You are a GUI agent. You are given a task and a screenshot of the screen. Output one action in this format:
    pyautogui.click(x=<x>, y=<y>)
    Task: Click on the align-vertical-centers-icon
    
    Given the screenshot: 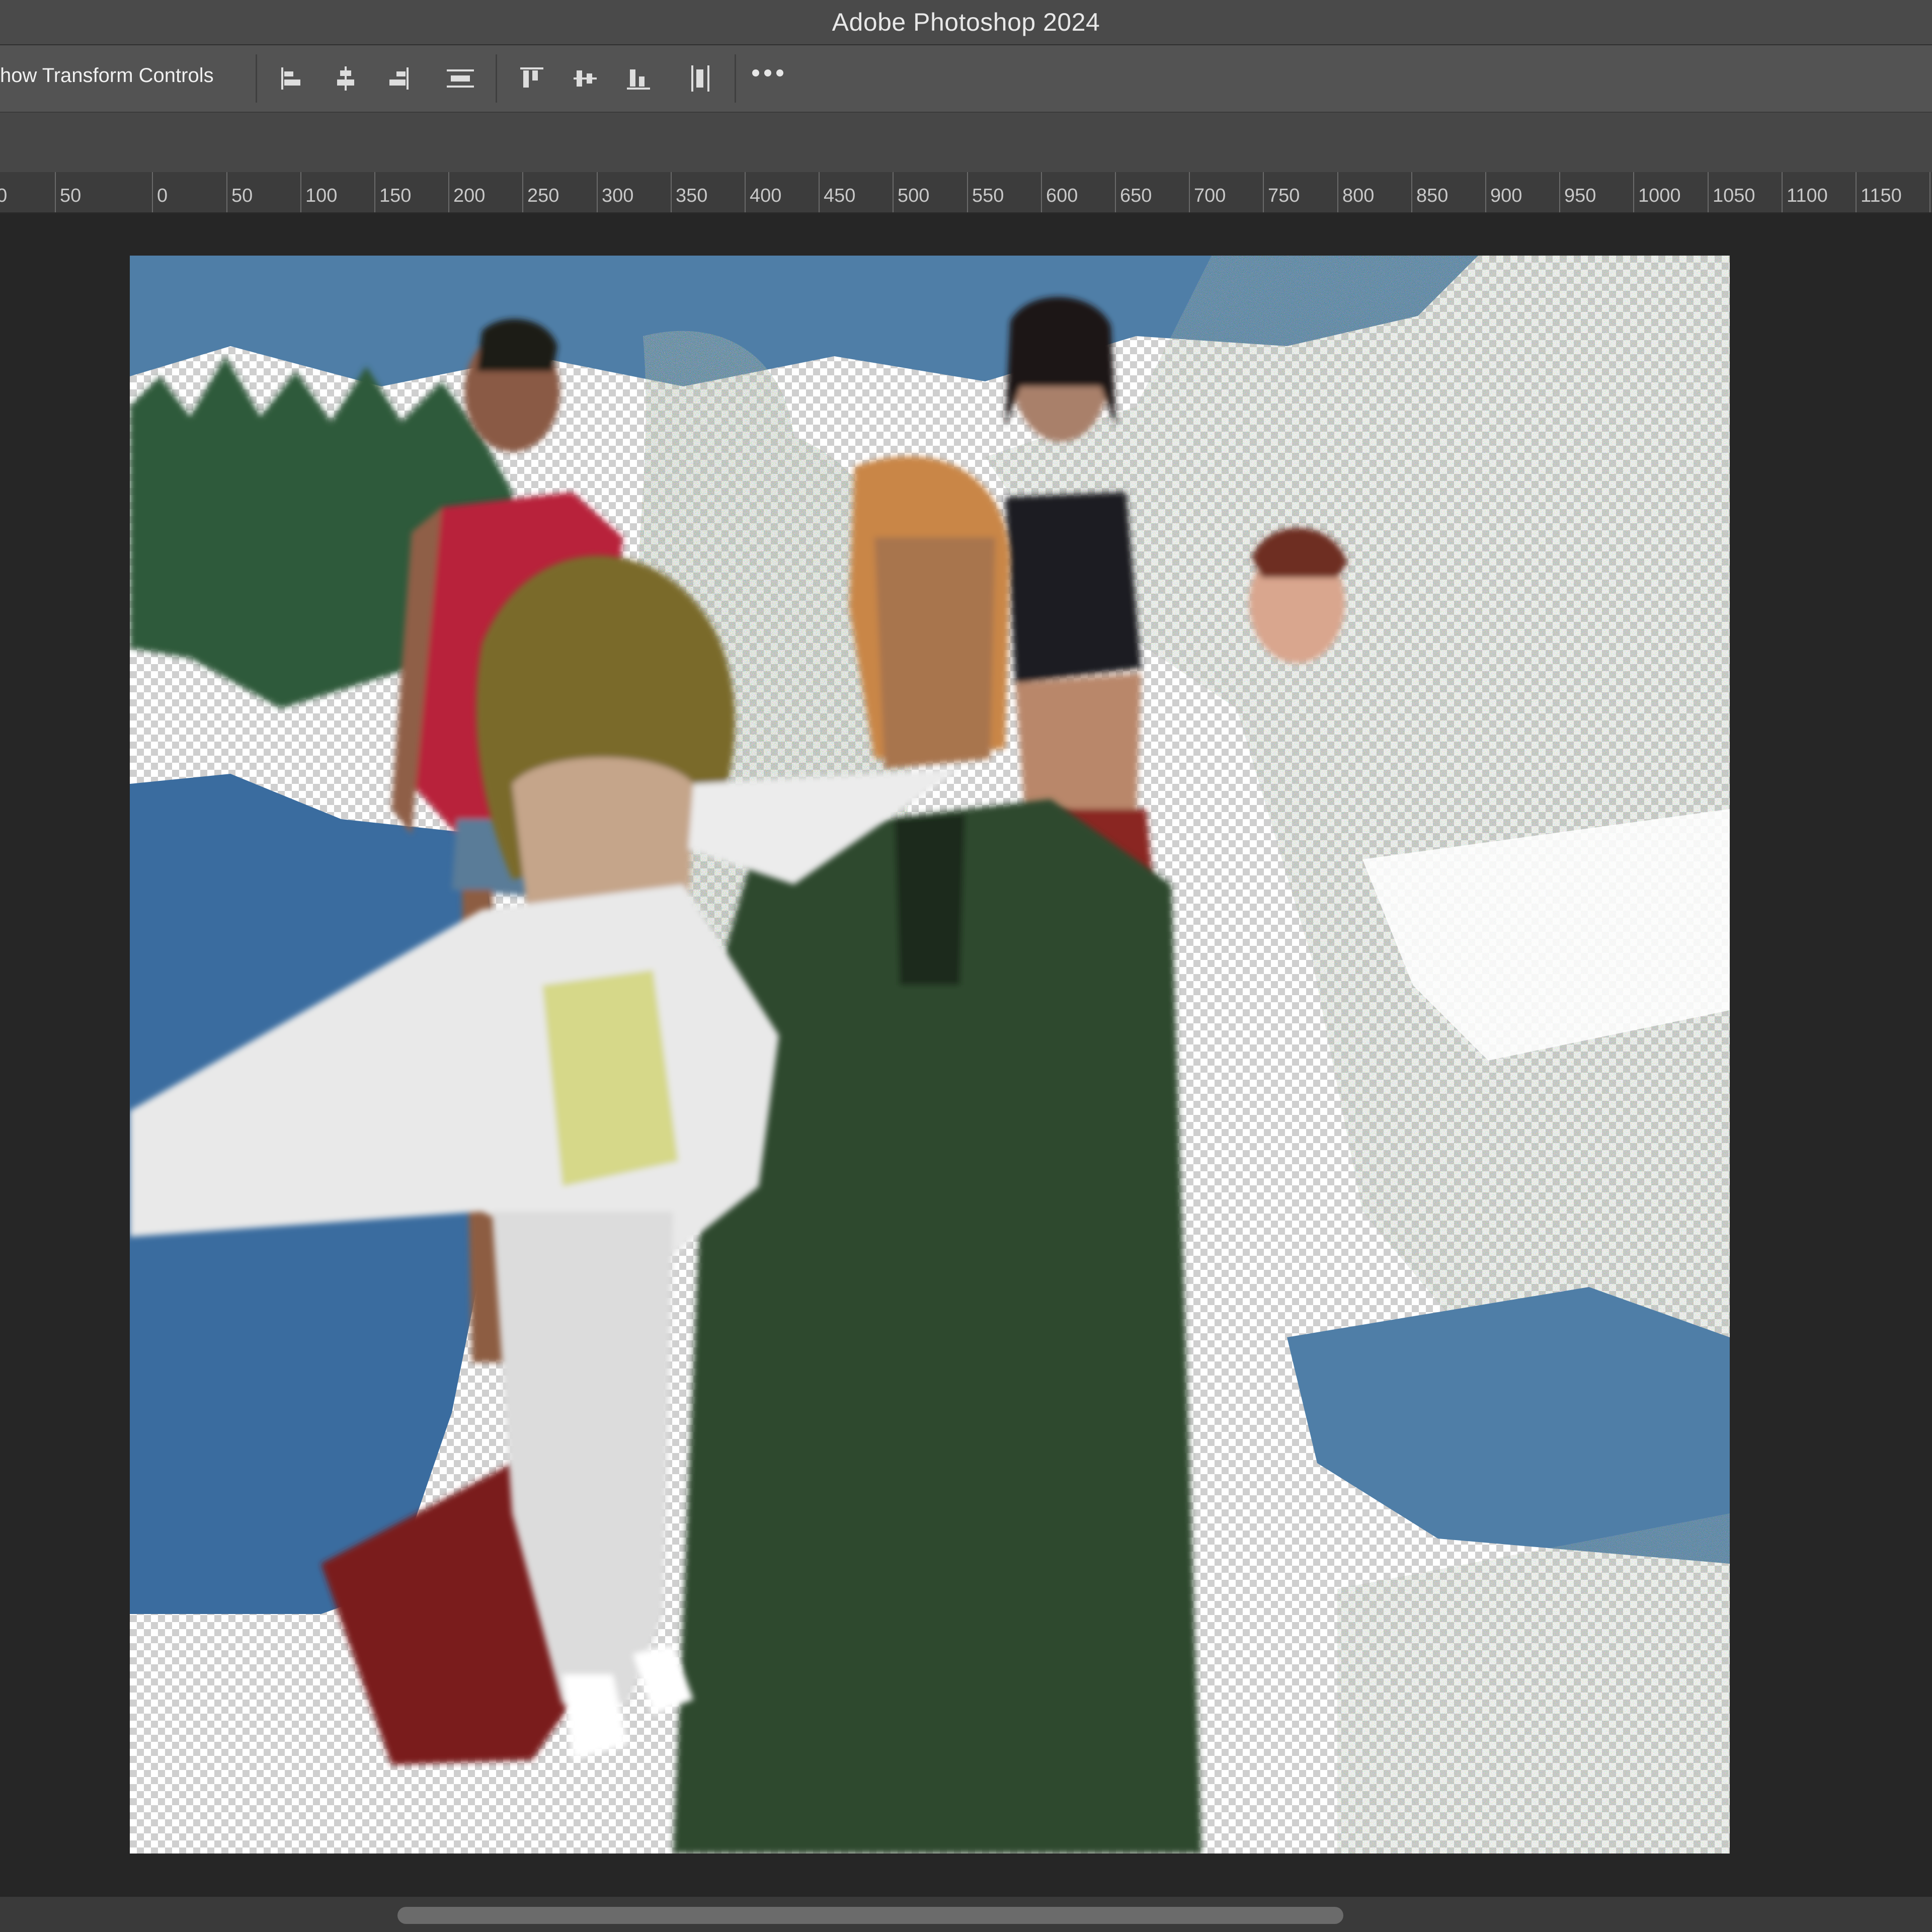 What is the action you would take?
    pyautogui.click(x=585, y=79)
    